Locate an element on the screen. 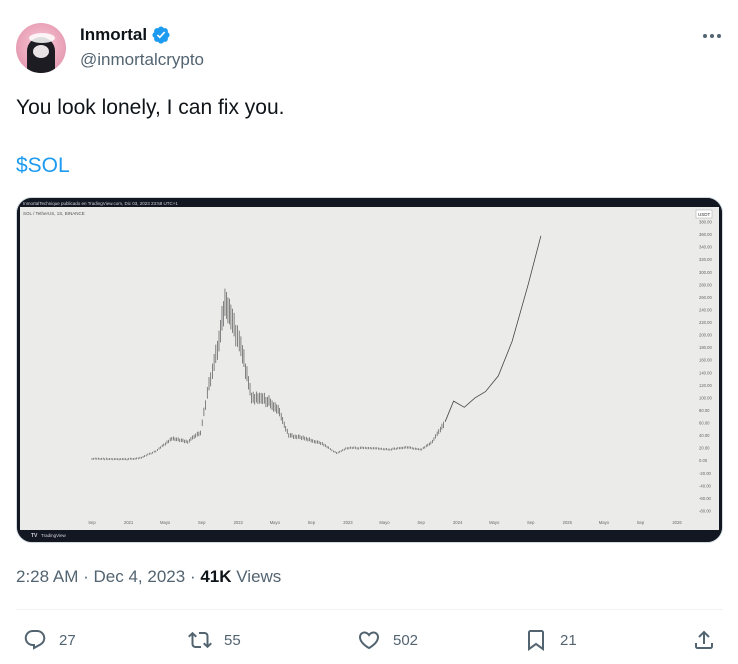  share-icon is located at coordinates (704, 639).